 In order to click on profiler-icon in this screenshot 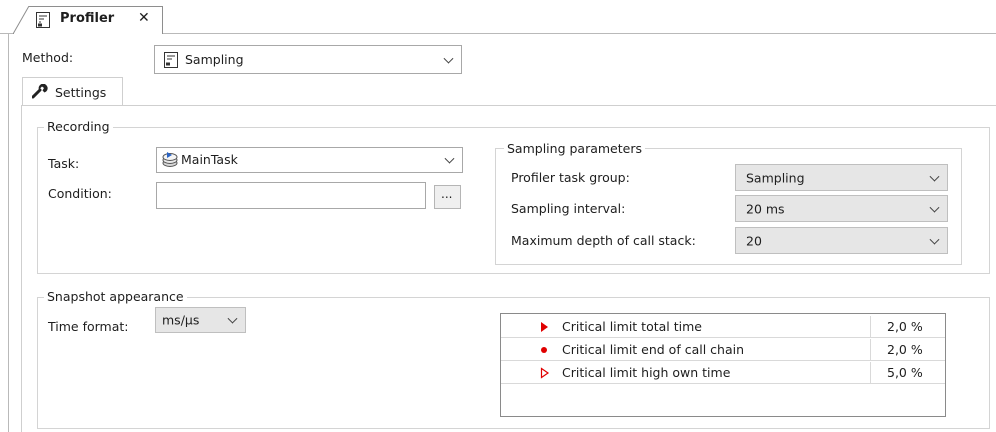, I will do `click(43, 20)`.